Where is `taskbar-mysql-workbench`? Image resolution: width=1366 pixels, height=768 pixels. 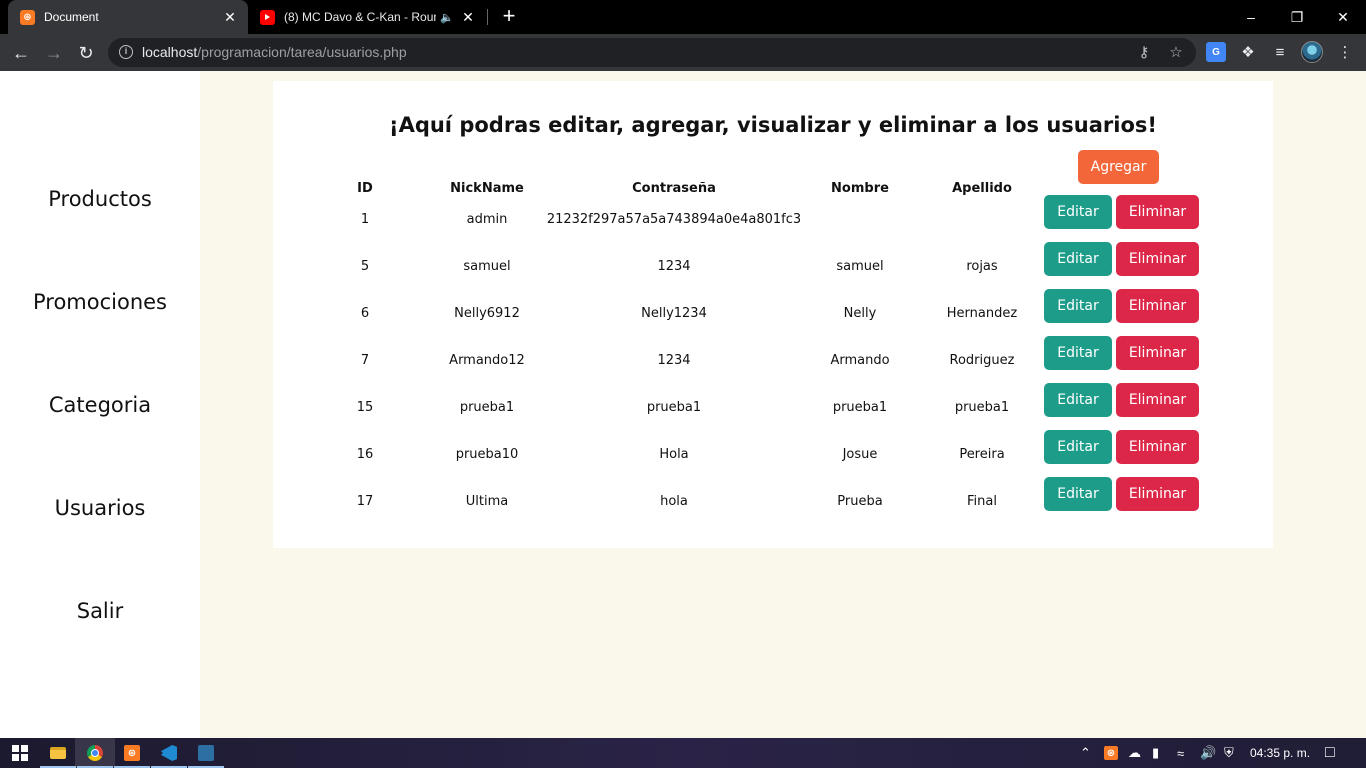
taskbar-mysql-workbench is located at coordinates (206, 753).